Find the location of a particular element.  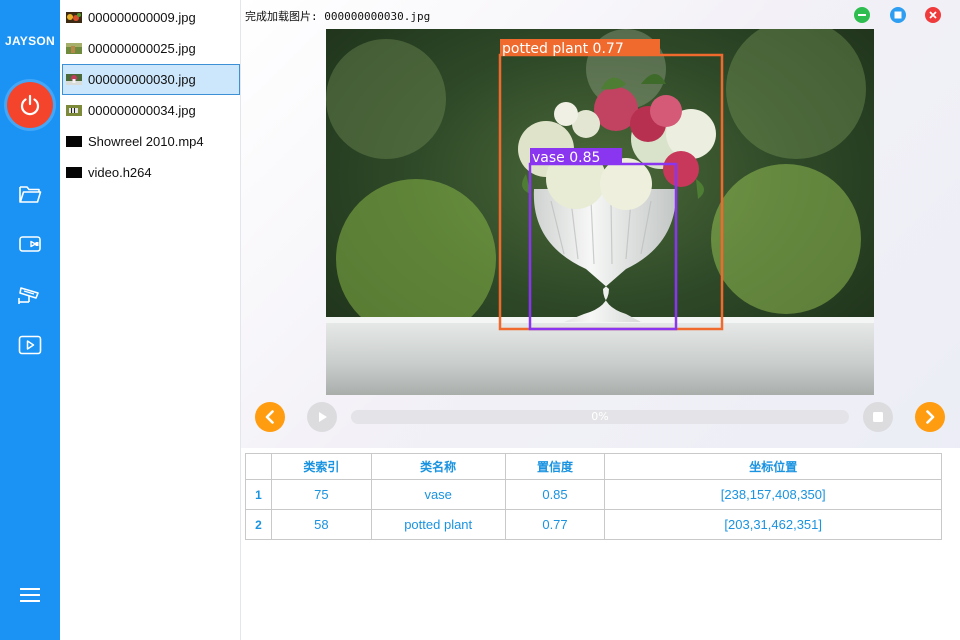

maximize-button is located at coordinates (898, 15).